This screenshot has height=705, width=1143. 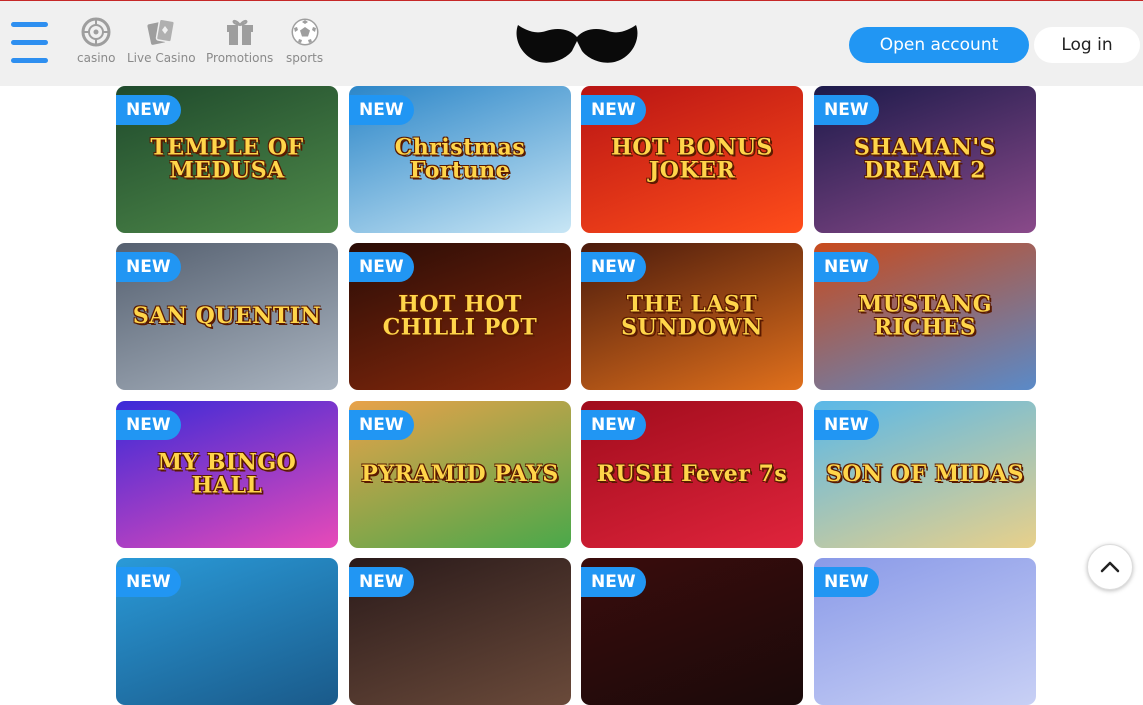 I want to click on game-title: HOT BONUS JOKER, so click(x=692, y=158).